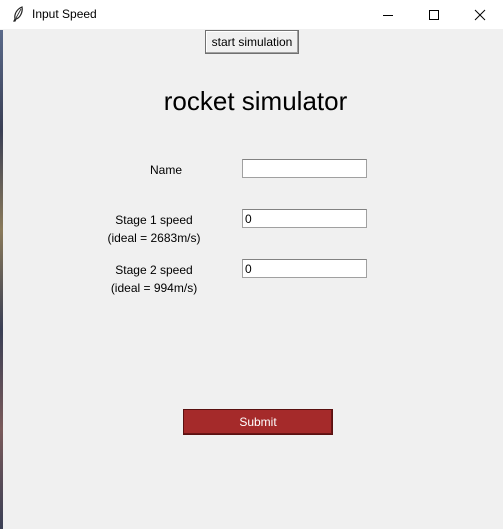 This screenshot has height=529, width=503. What do you see at coordinates (255, 101) in the screenshot?
I see `page-title: rocket simulator` at bounding box center [255, 101].